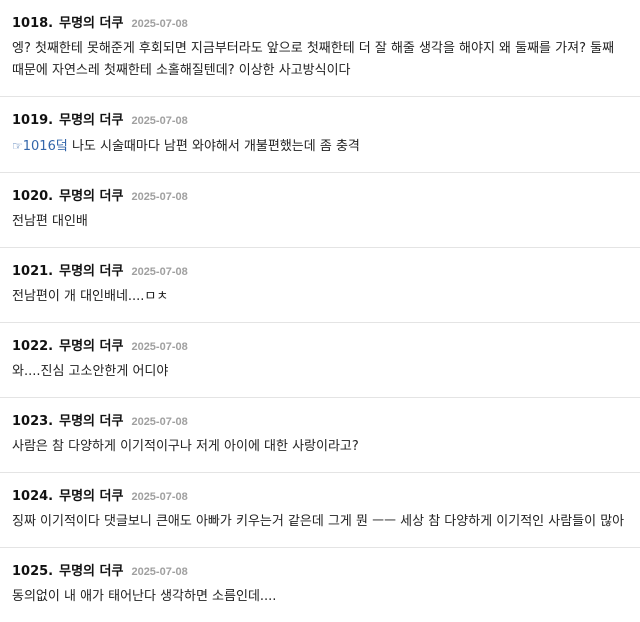 This screenshot has height=622, width=640. I want to click on comment-number: 1018., so click(32, 23).